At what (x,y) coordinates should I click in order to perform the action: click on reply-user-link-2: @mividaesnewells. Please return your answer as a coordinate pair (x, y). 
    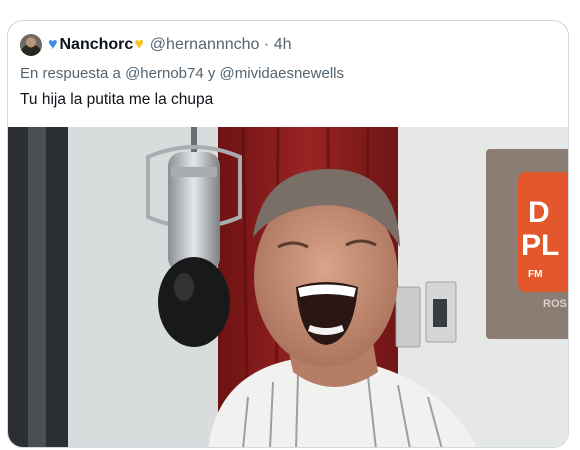
    Looking at the image, I should click on (282, 73).